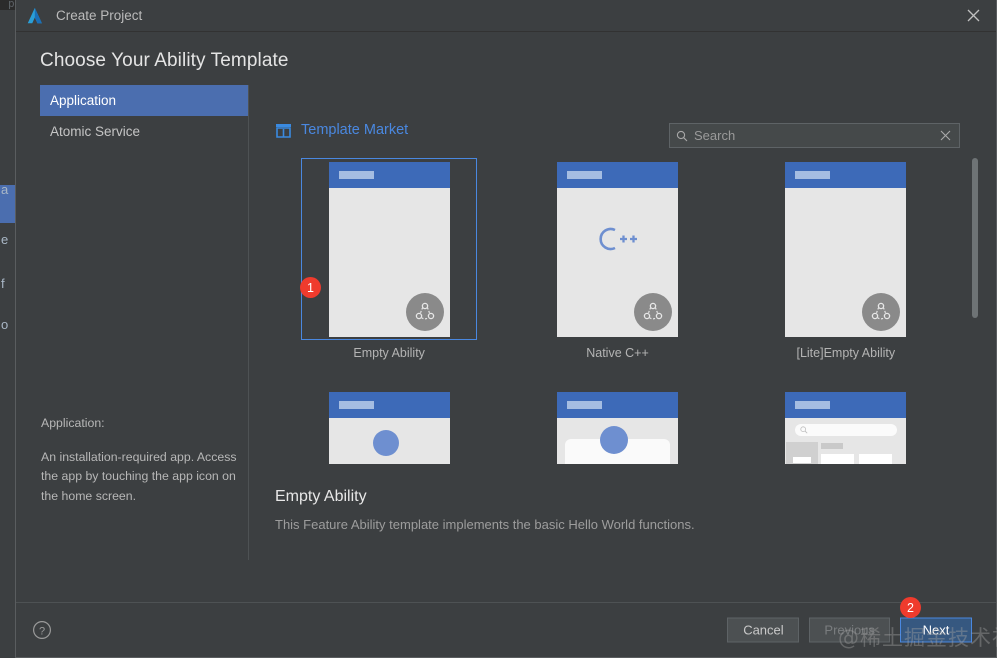  I want to click on search-placeholder: Search, so click(715, 135).